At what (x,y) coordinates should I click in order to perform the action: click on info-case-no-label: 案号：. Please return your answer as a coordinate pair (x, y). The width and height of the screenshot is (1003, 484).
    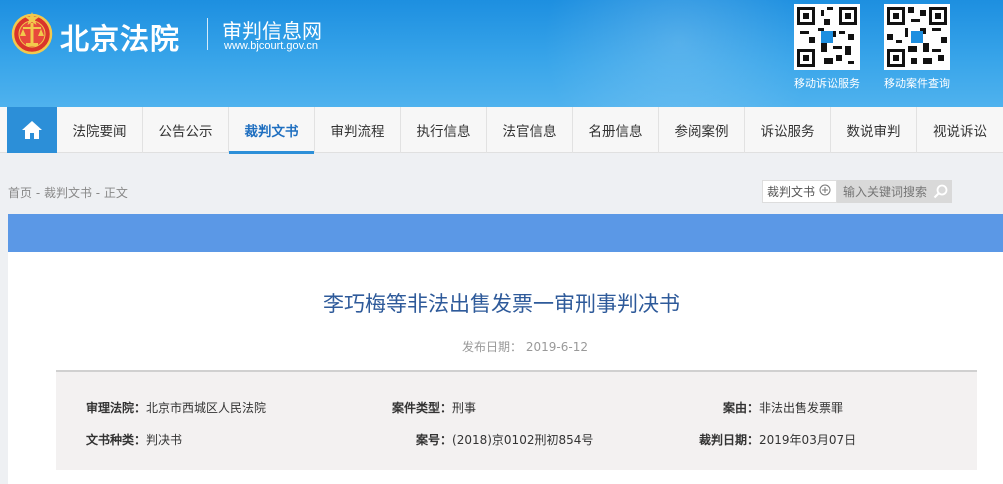
    Looking at the image, I should click on (434, 440).